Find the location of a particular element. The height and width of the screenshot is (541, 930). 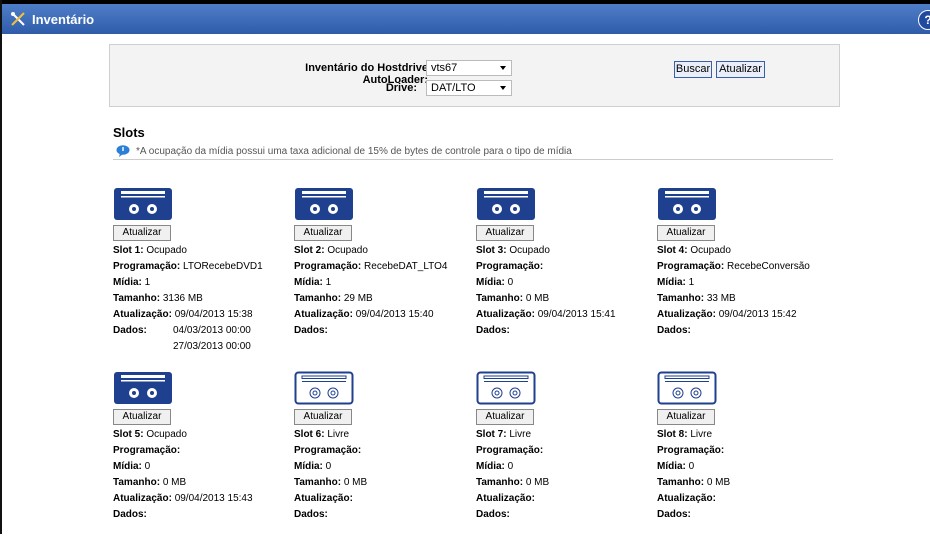

slot-tamanho: Tamanho: 29 MB is located at coordinates (333, 298).